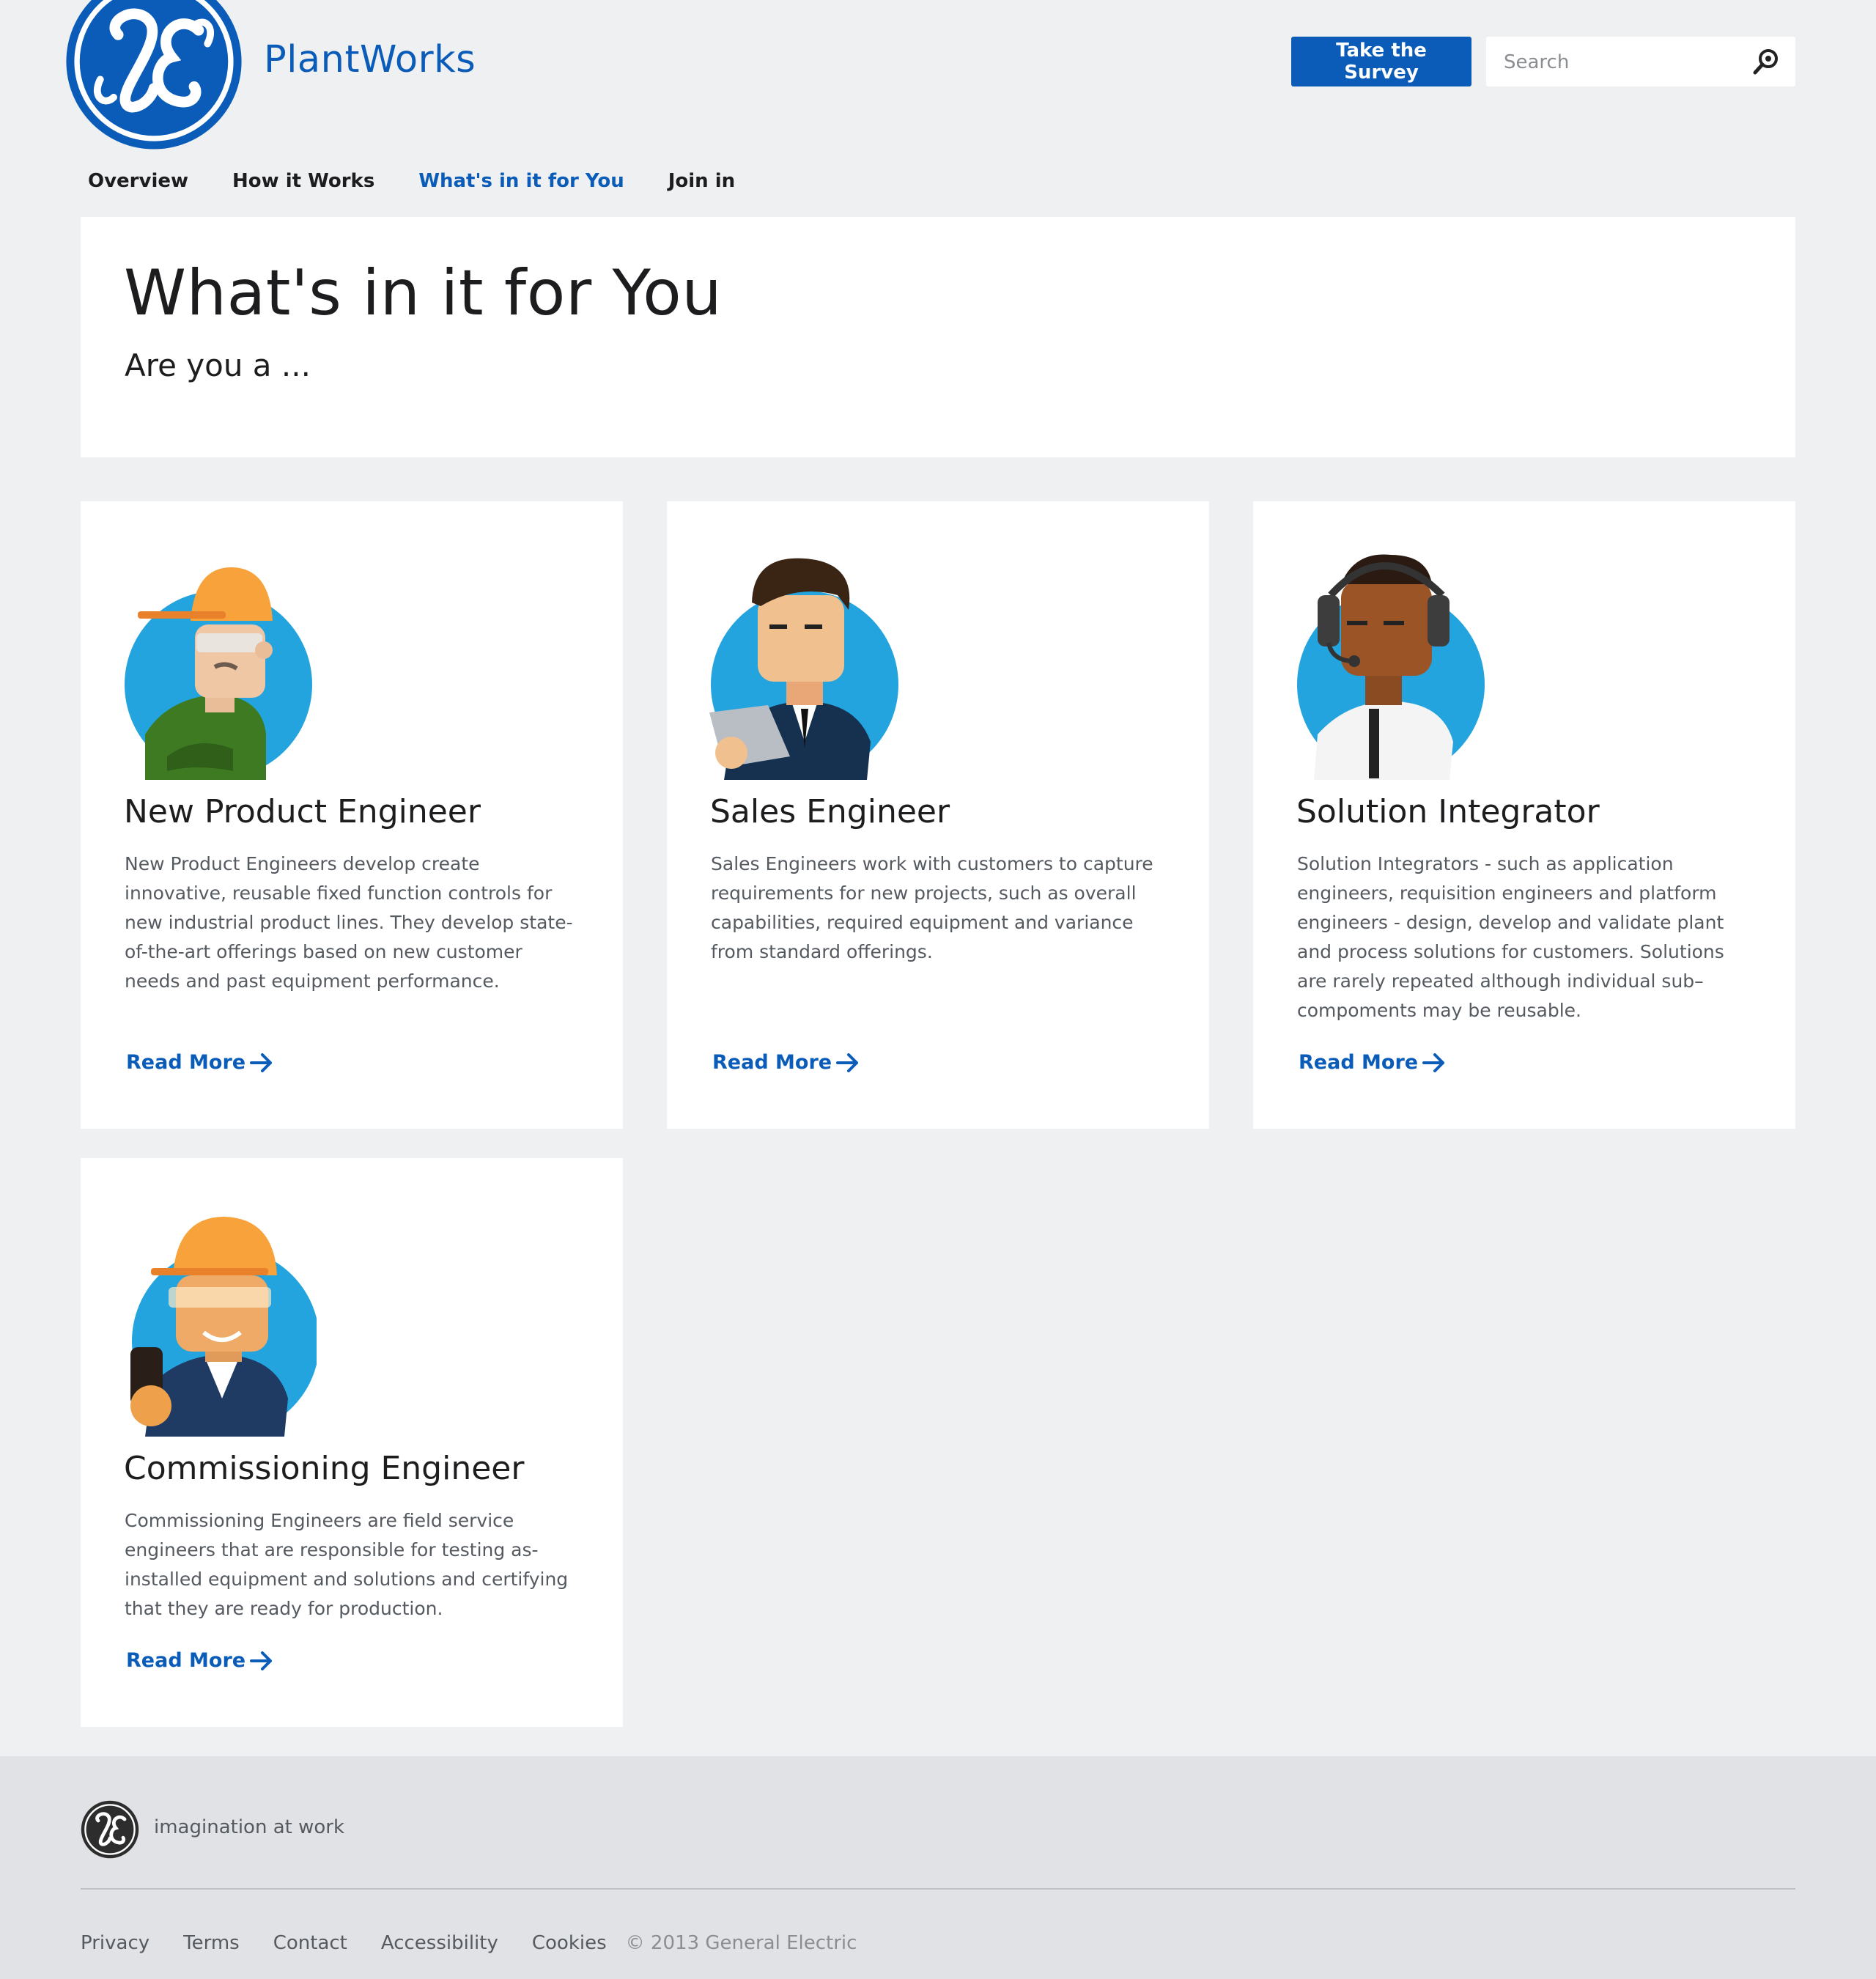 This screenshot has width=1876, height=1979. I want to click on brand-name: PlantWorks, so click(370, 59).